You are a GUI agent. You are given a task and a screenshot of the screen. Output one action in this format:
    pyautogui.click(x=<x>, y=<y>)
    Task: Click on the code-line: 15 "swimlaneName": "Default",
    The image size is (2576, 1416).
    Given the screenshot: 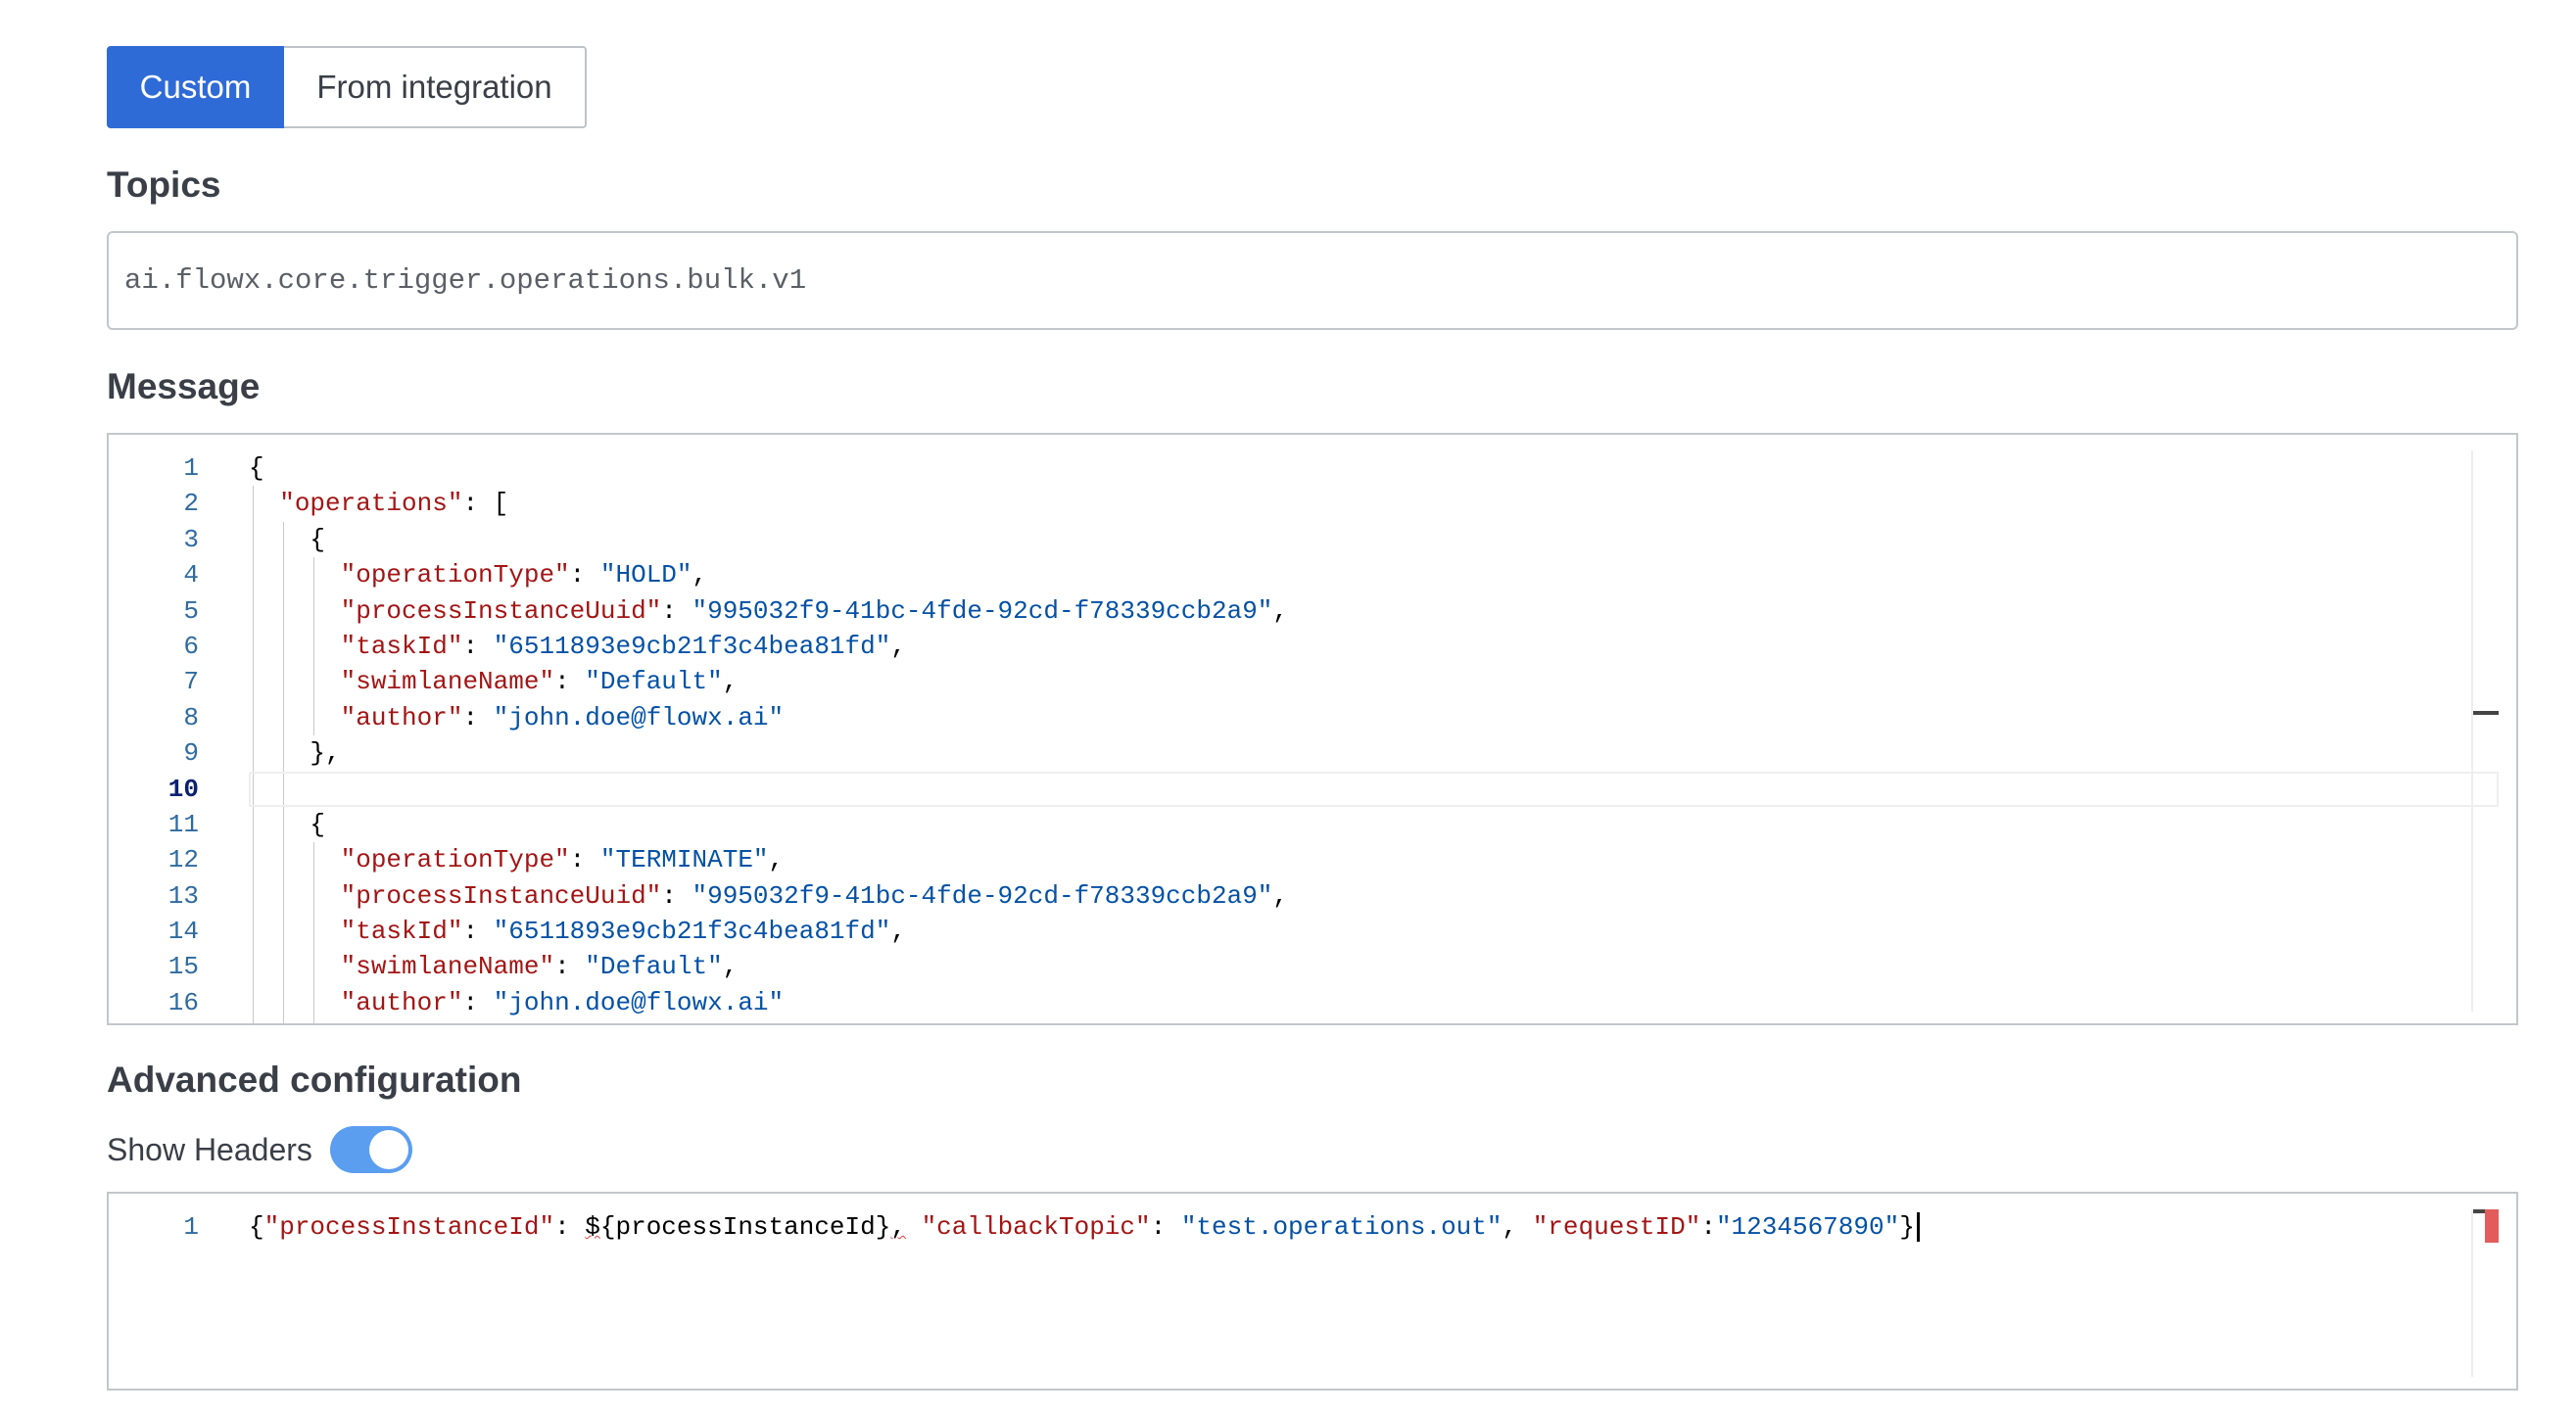 What is the action you would take?
    pyautogui.click(x=1313, y=966)
    